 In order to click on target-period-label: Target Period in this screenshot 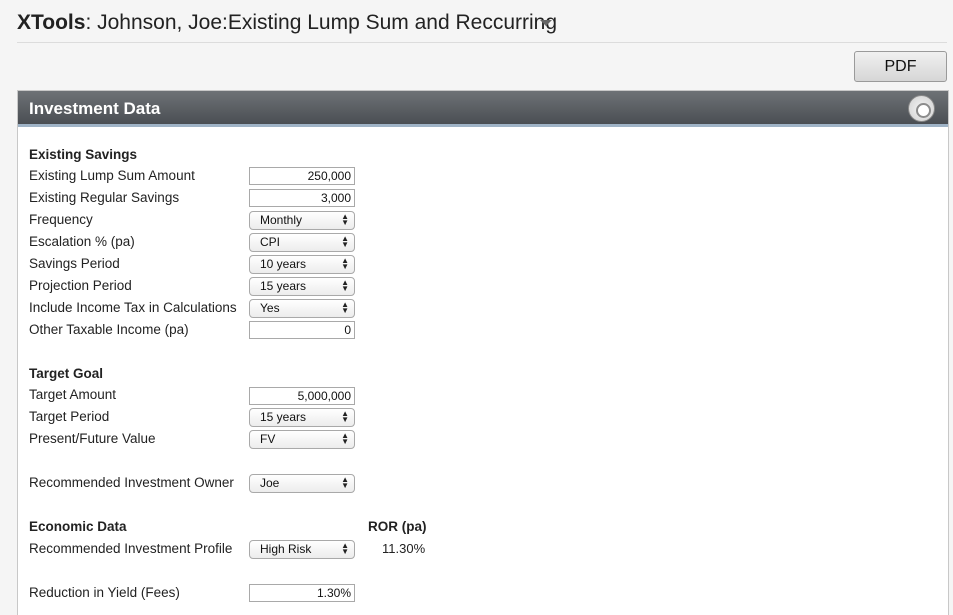, I will do `click(69, 416)`.